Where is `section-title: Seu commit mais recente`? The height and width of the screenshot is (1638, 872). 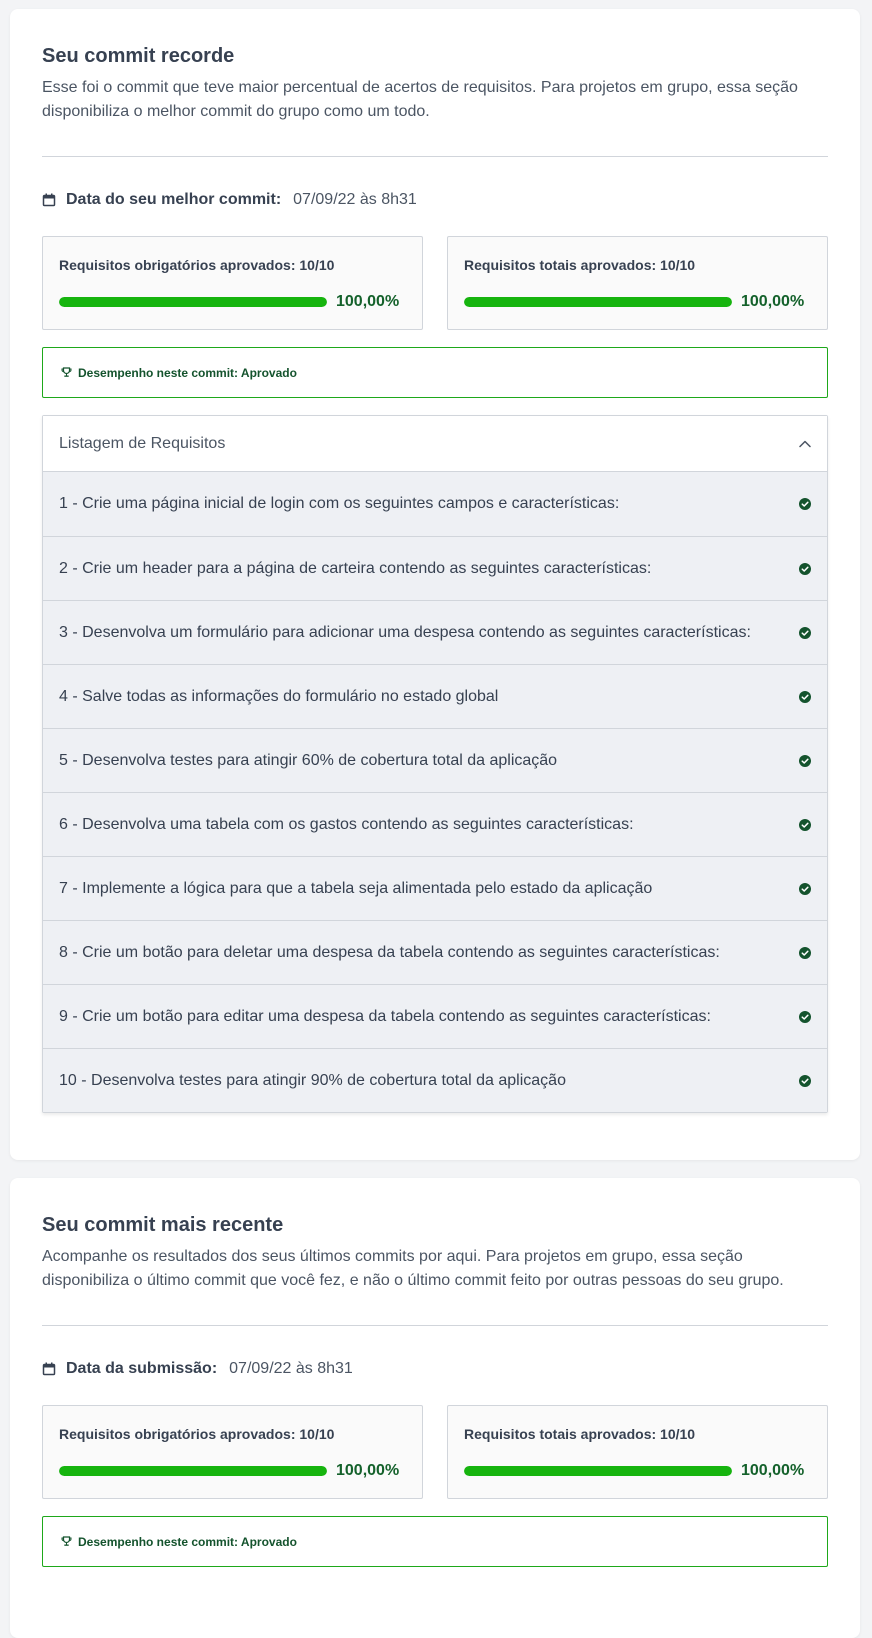
section-title: Seu commit mais recente is located at coordinates (163, 1225).